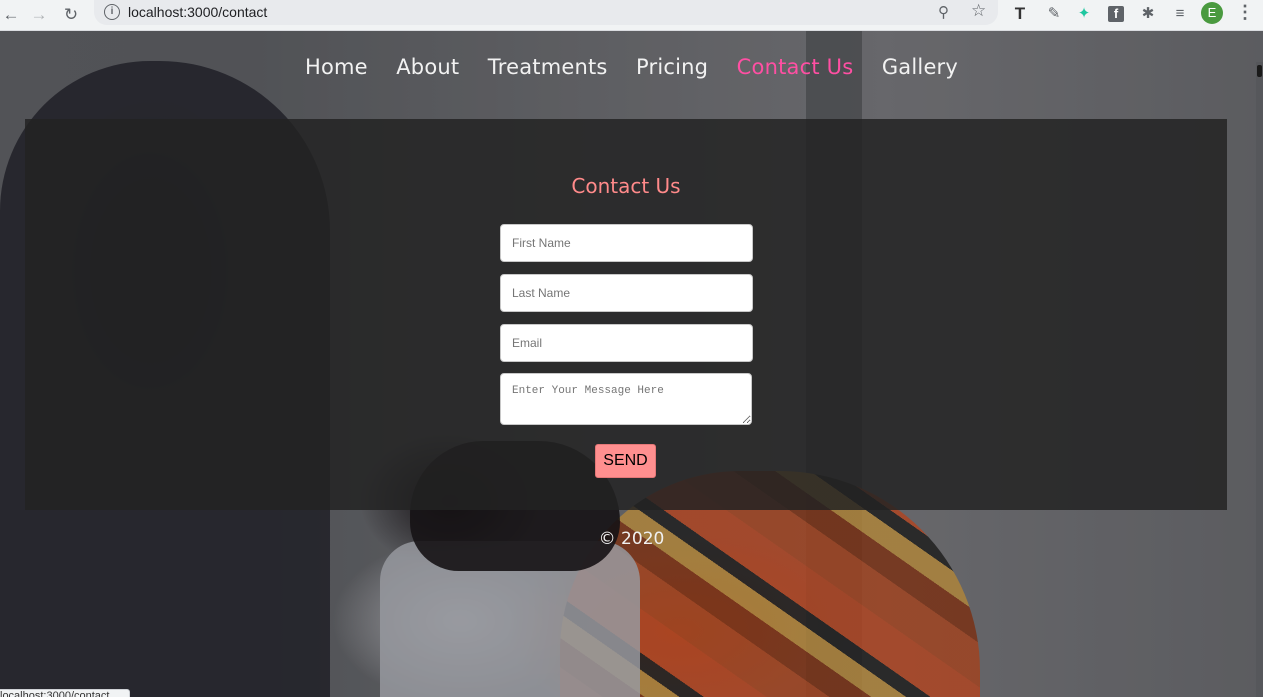 This screenshot has width=1263, height=697. I want to click on facebook-extension-icon: f, so click(1116, 14).